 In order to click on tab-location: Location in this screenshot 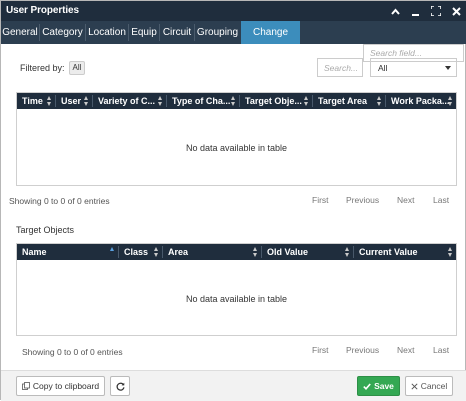, I will do `click(107, 32)`.